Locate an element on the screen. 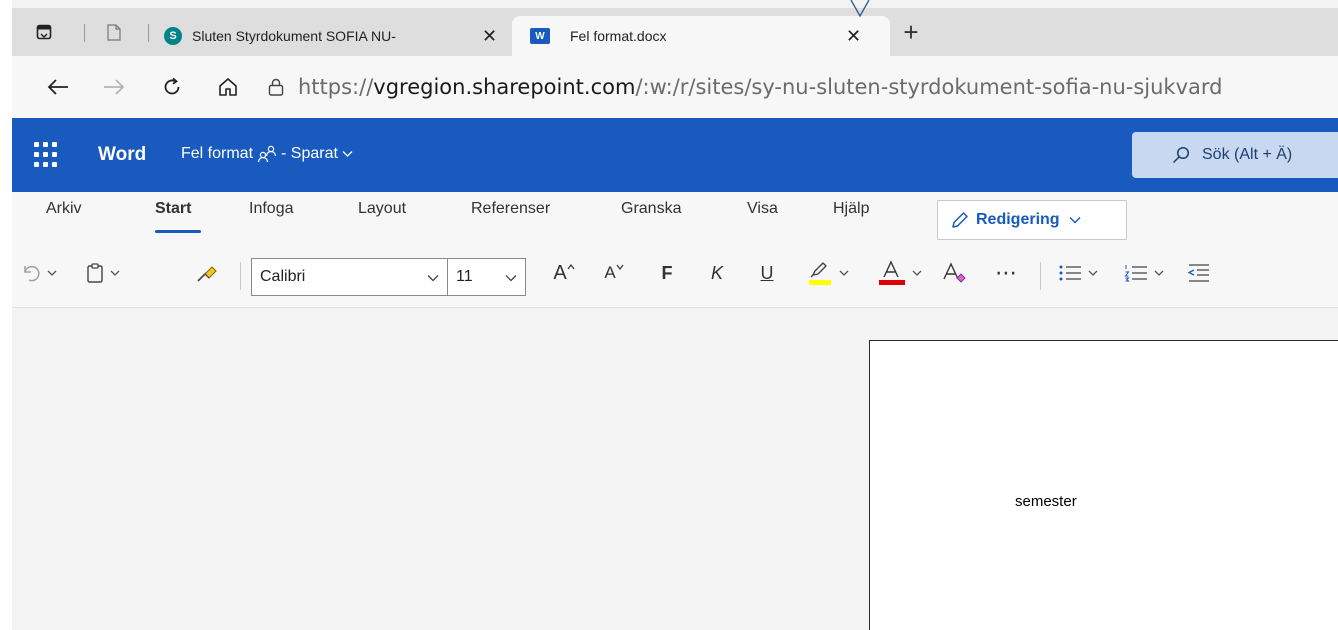 This screenshot has width=1338, height=630. underline-button: U is located at coordinates (767, 273).